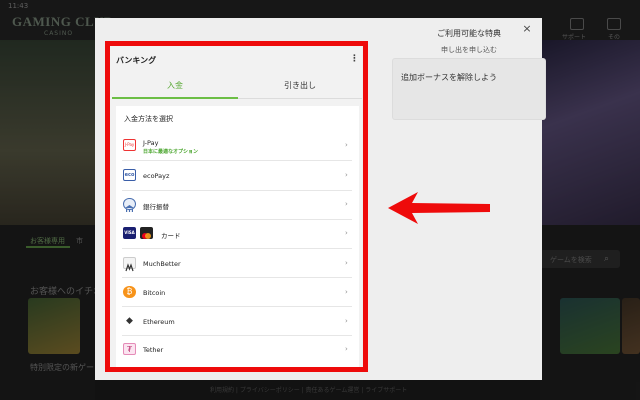  What do you see at coordinates (449, 77) in the screenshot?
I see `bonus-card-text: 追加ボーナスを解除しよう` at bounding box center [449, 77].